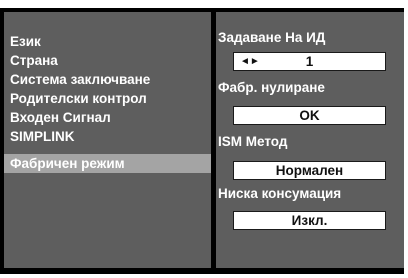 Image resolution: width=408 pixels, height=278 pixels. Describe the element at coordinates (271, 87) in the screenshot. I see `factory-reset-label: Фабр. нулиране` at that location.